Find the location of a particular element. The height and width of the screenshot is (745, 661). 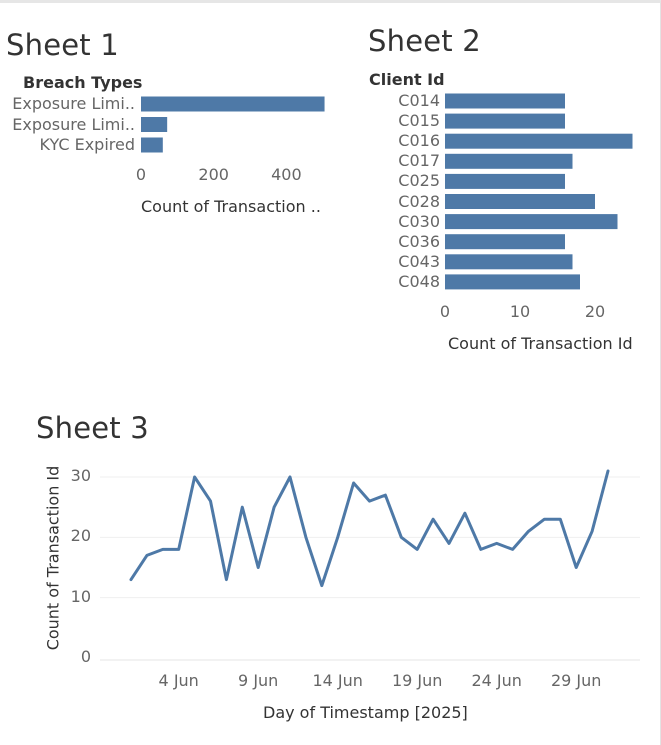

sheet-3-x-tick-label: 9 Jun is located at coordinates (258, 680).